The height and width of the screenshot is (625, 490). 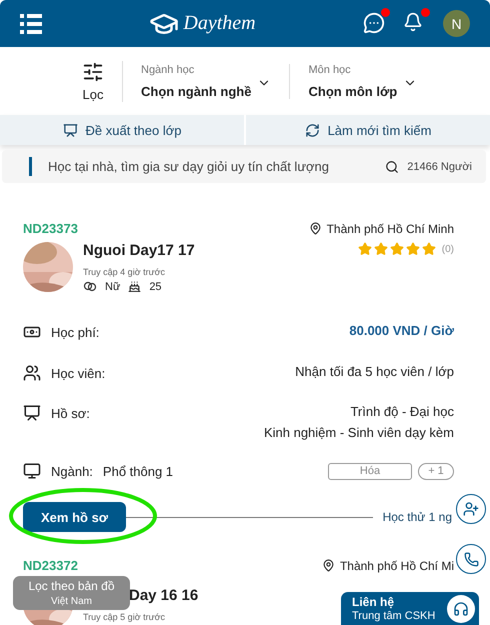 I want to click on search-icon, so click(x=392, y=167).